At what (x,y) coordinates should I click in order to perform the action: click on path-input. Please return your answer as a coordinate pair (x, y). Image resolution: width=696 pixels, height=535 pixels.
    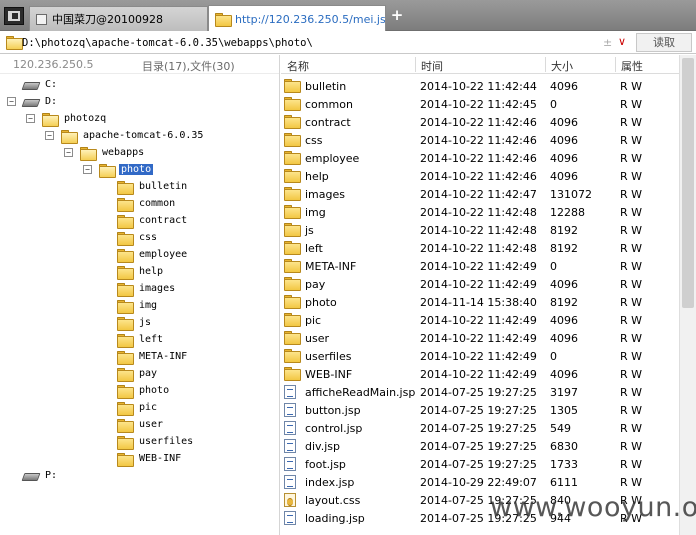
    Looking at the image, I should click on (312, 42).